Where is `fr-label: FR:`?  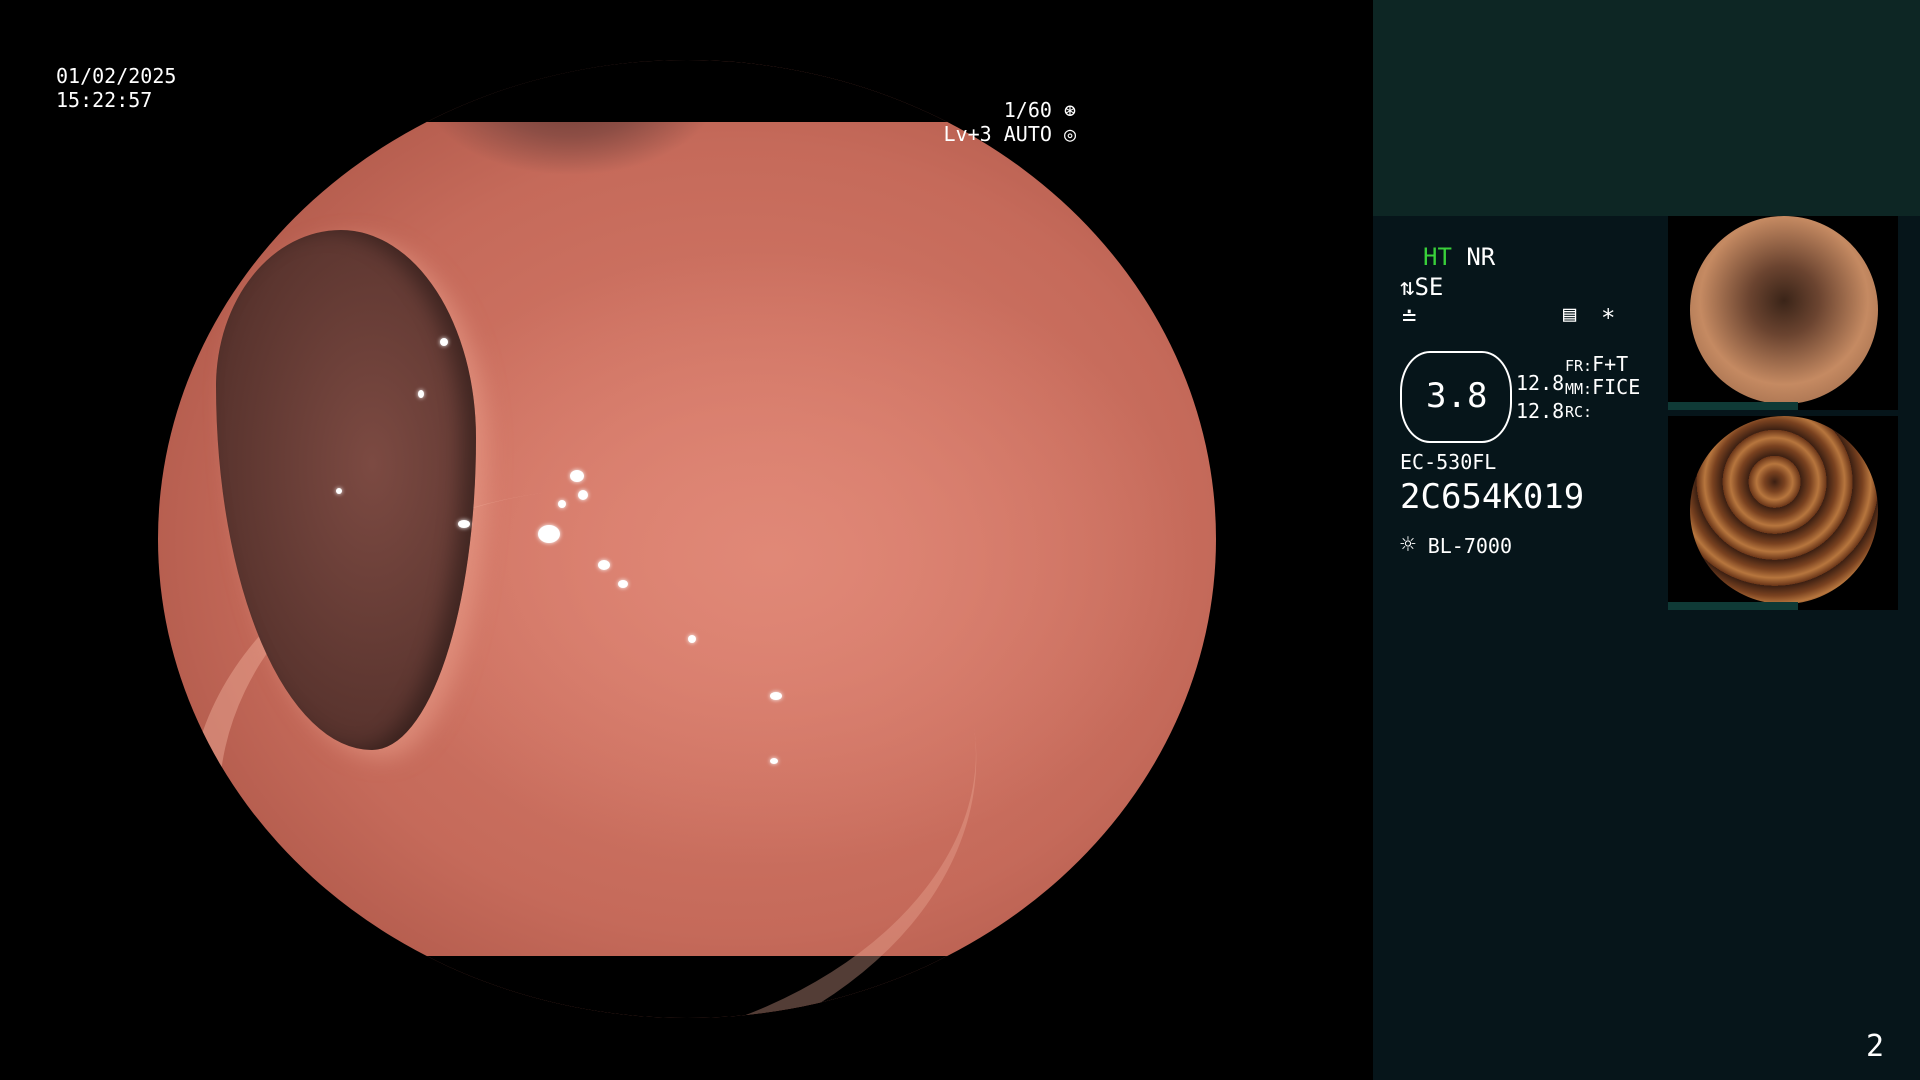
fr-label: FR: is located at coordinates (1579, 366).